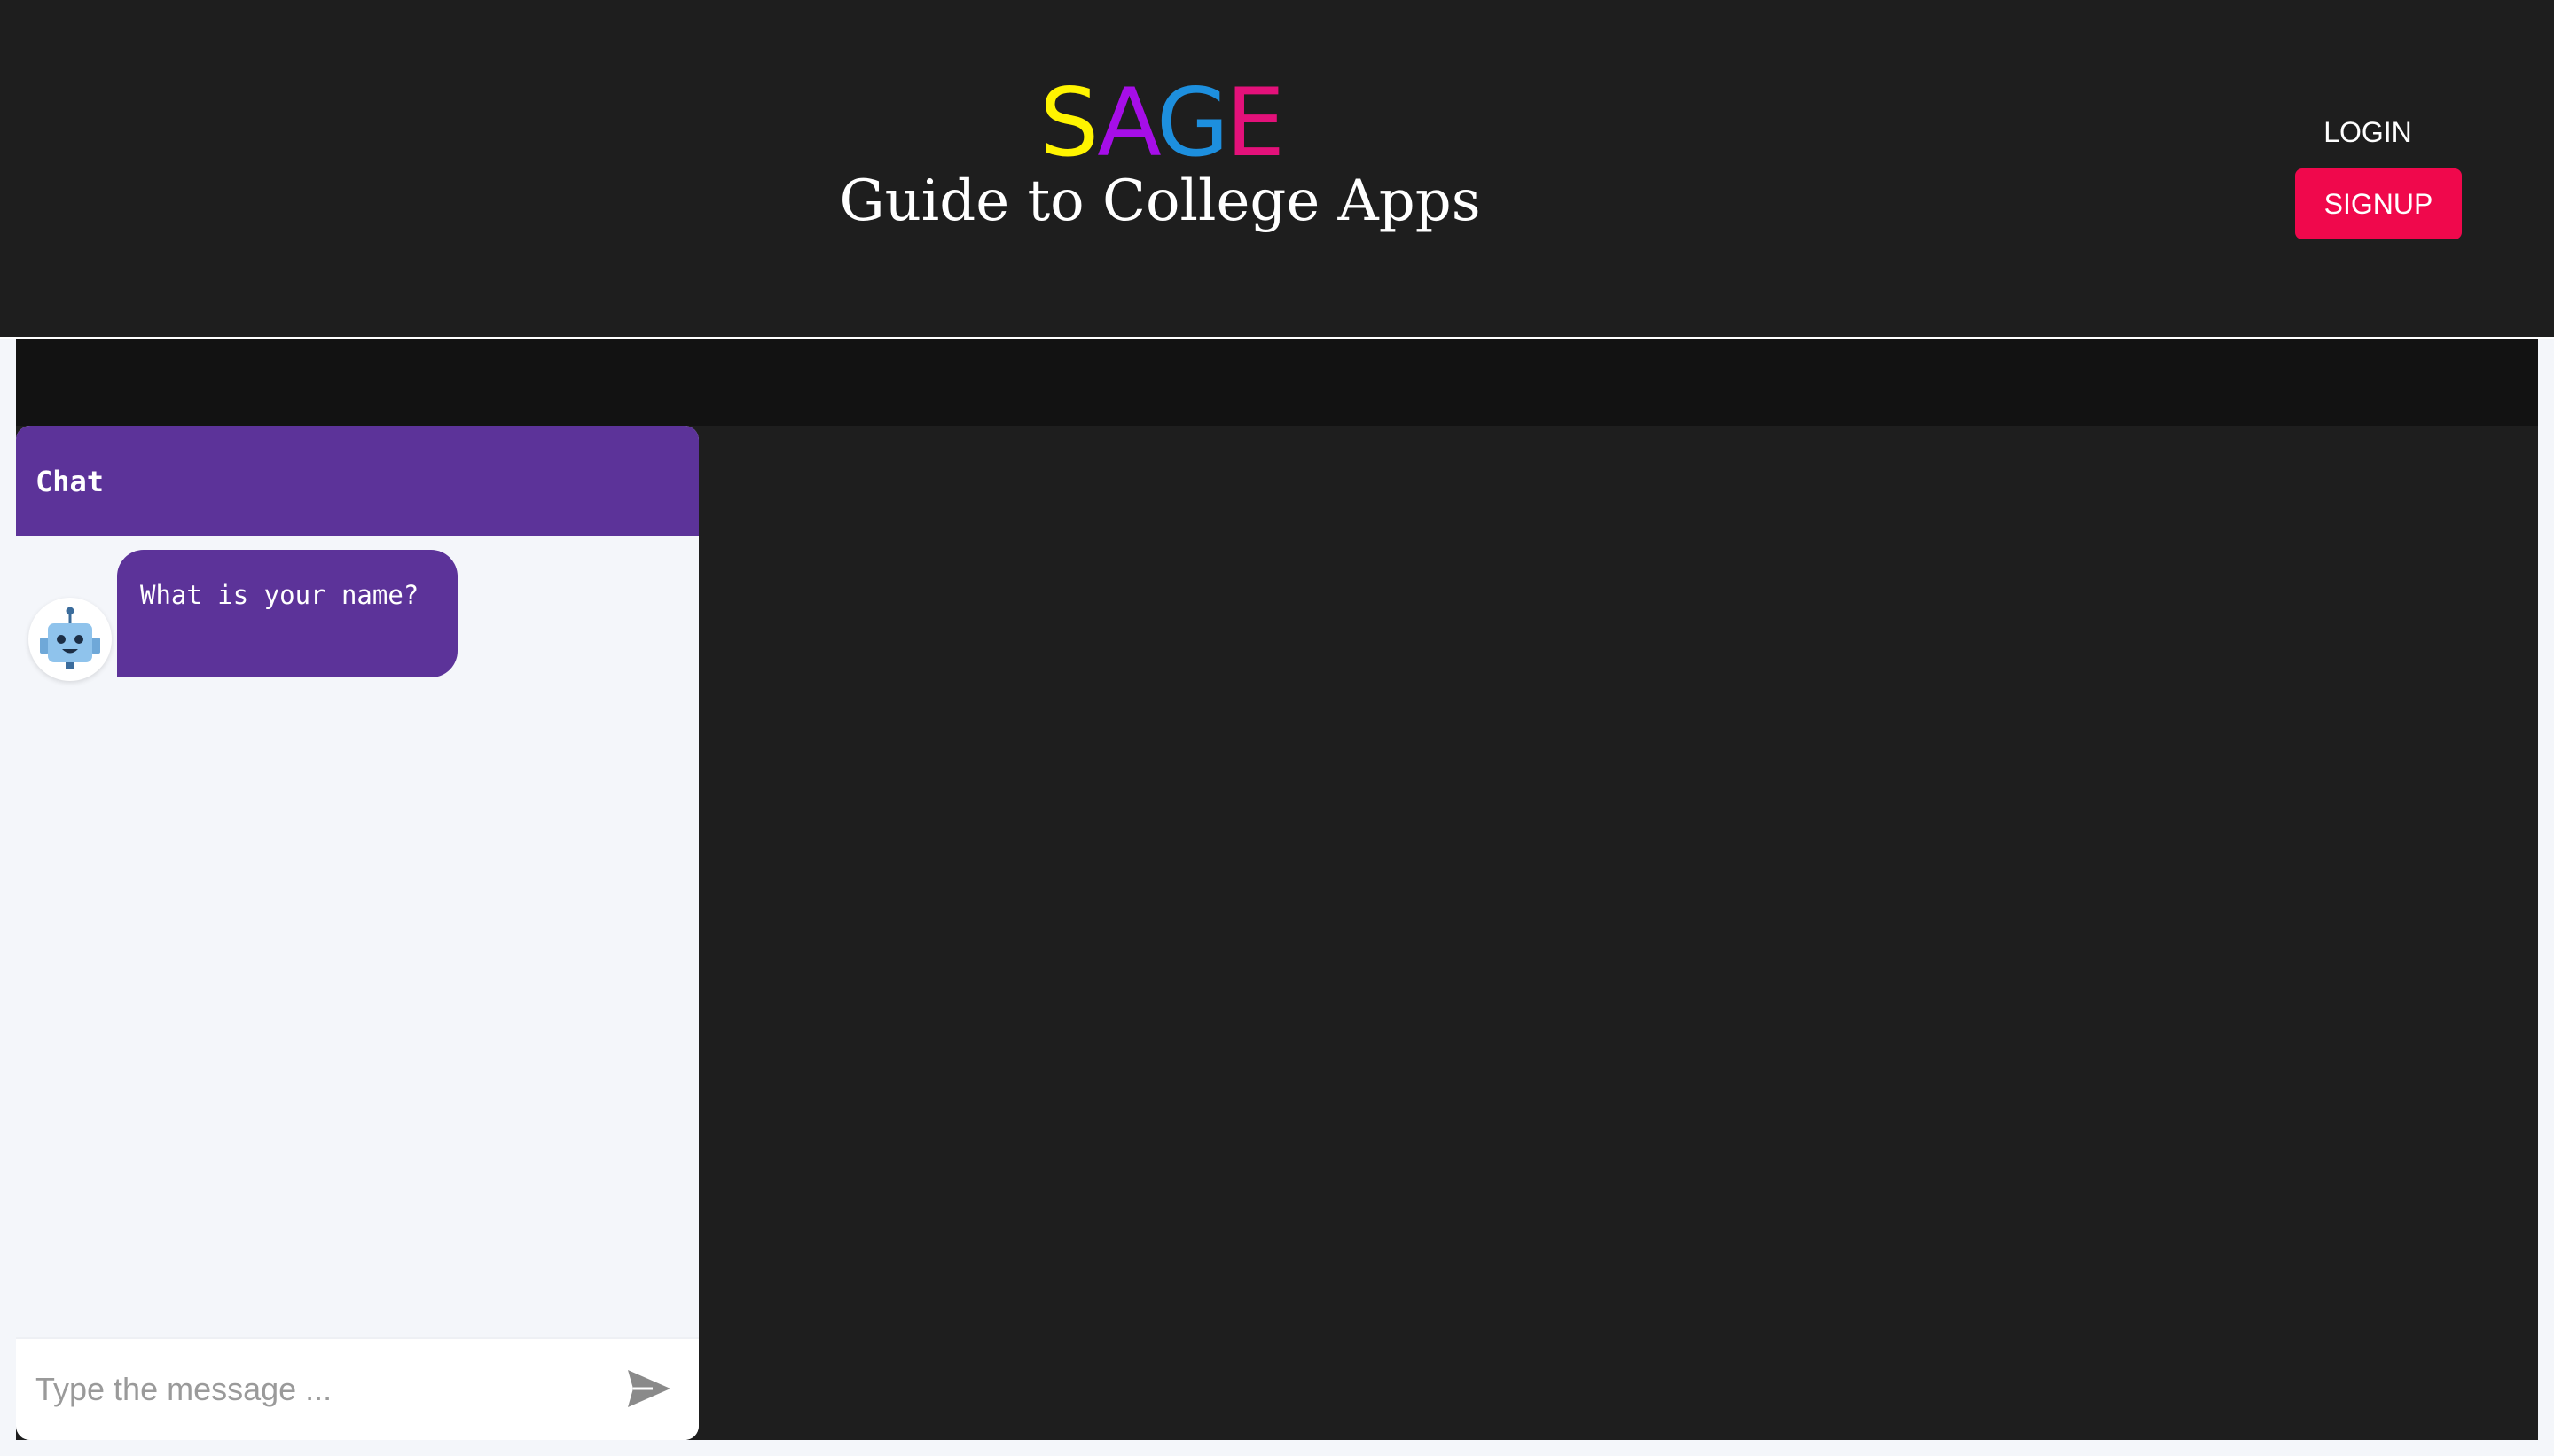  Describe the element at coordinates (1160, 201) in the screenshot. I see `site-subtitle: Guide to College Apps` at that location.